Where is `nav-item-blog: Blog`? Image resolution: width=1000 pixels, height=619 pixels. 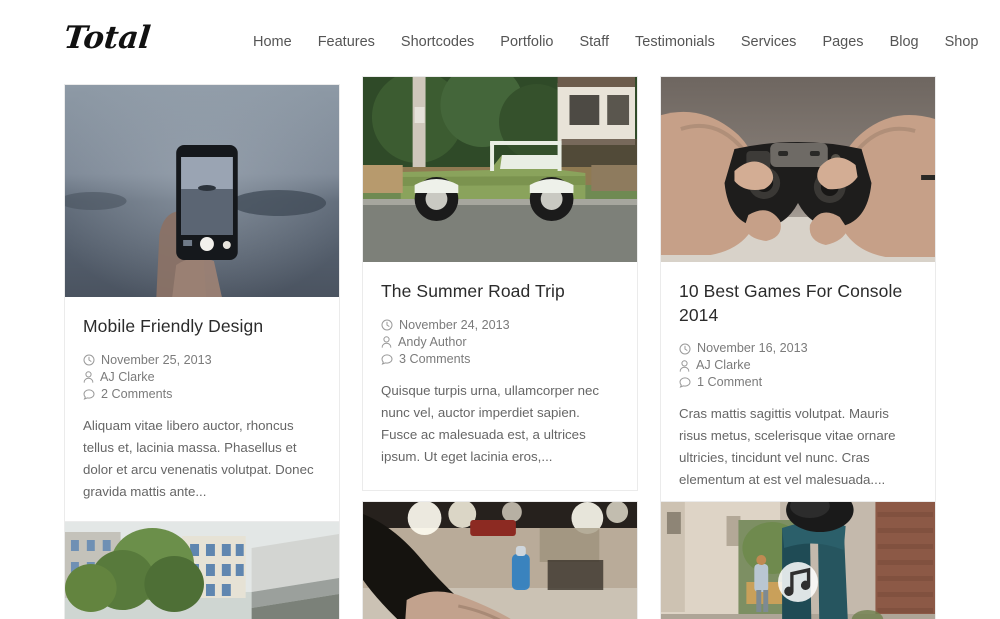 nav-item-blog: Blog is located at coordinates (904, 42).